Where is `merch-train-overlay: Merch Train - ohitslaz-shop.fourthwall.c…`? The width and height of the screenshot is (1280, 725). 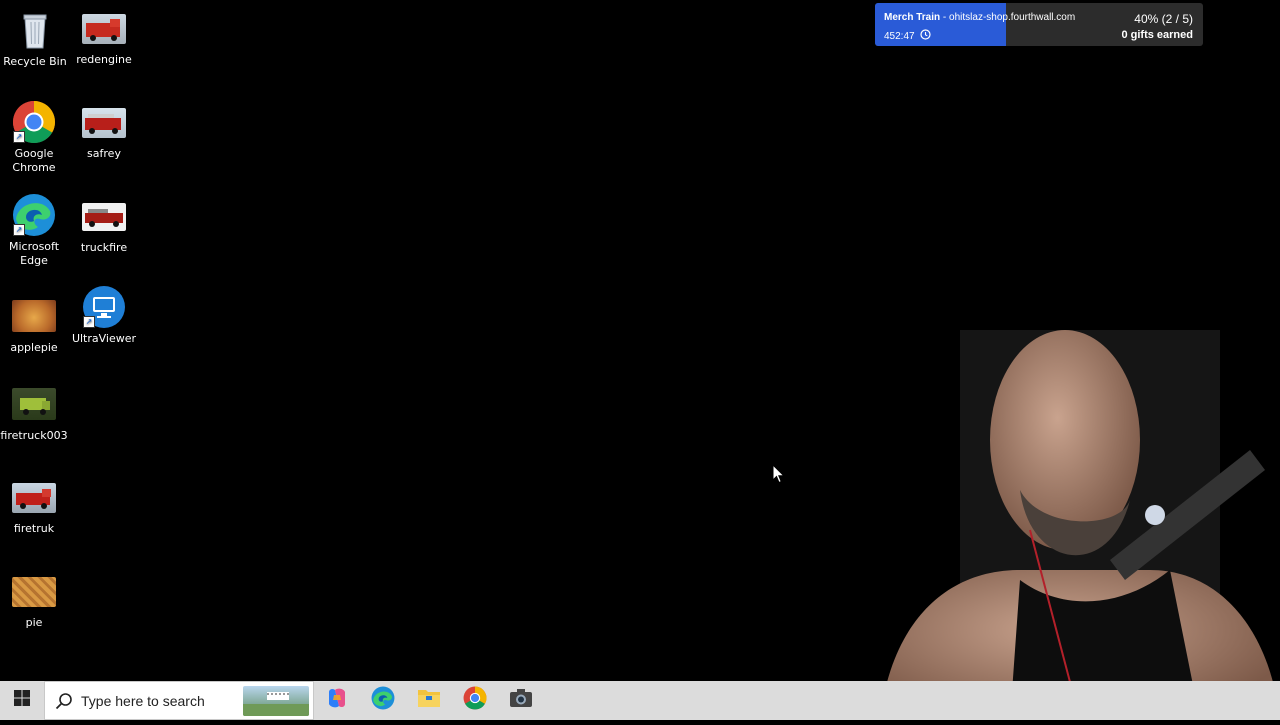
merch-train-overlay: Merch Train - ohitslaz-shop.fourthwall.c… is located at coordinates (1039, 24).